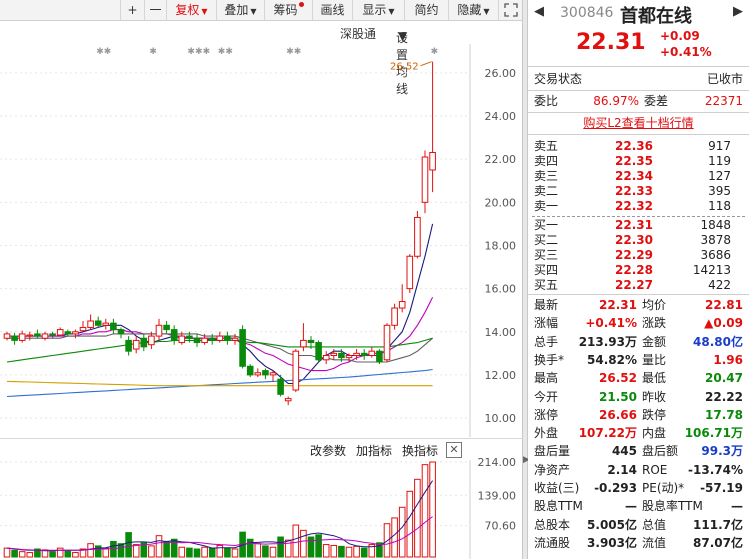  I want to click on stat-value: +0.41%, so click(611, 323).